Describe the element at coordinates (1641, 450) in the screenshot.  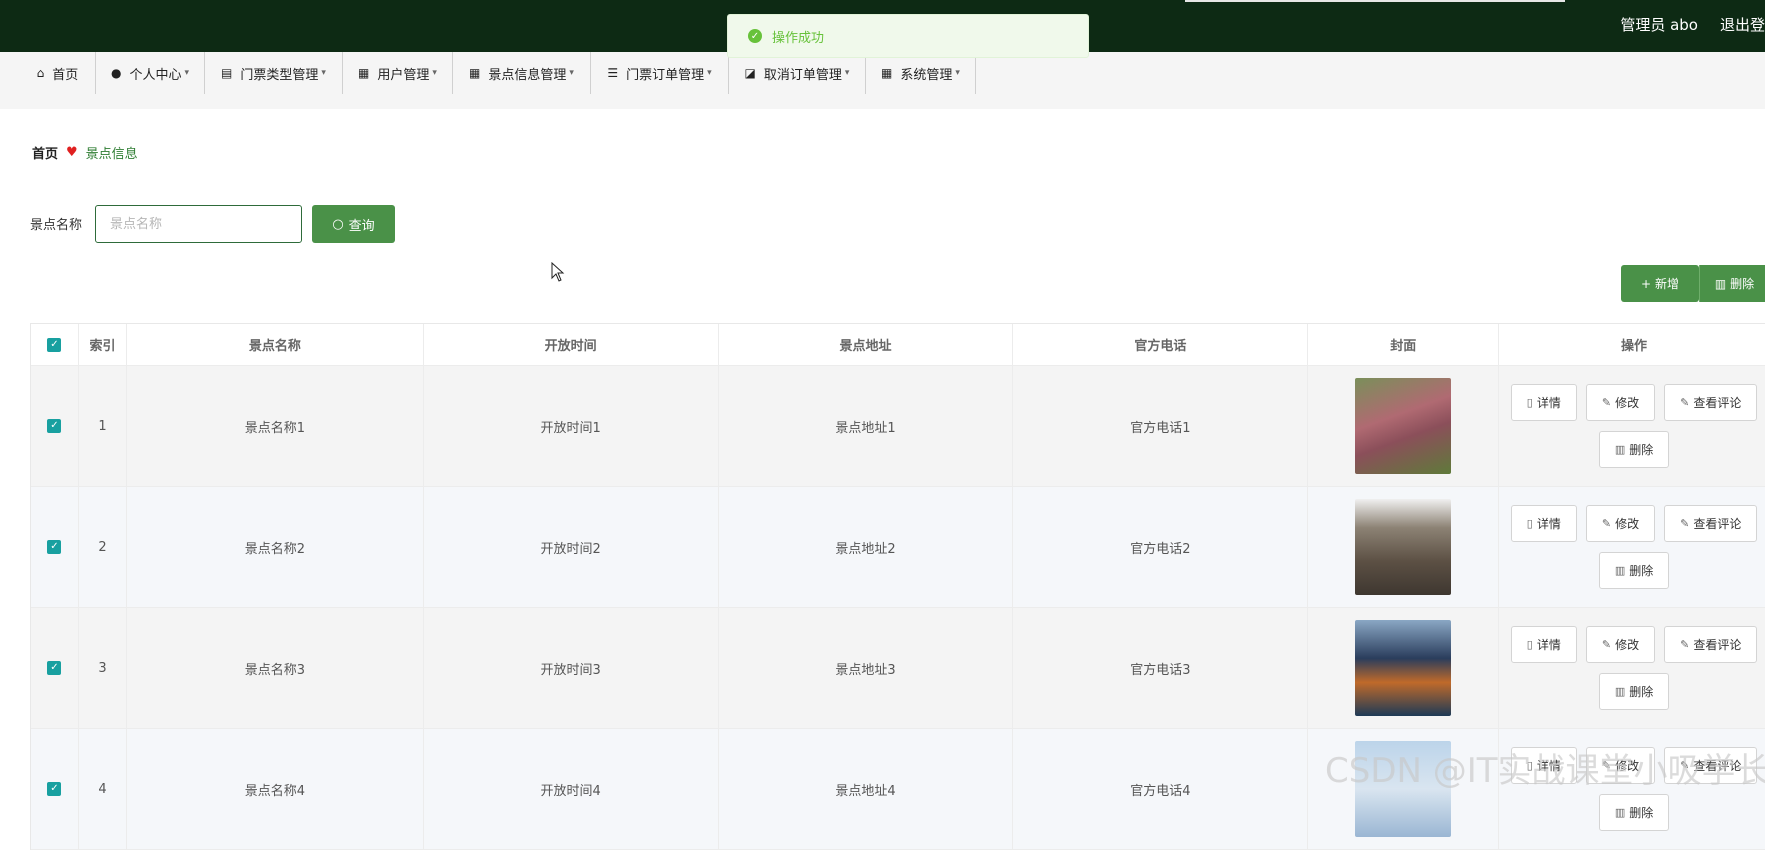
I see `delete-label: 删除` at that location.